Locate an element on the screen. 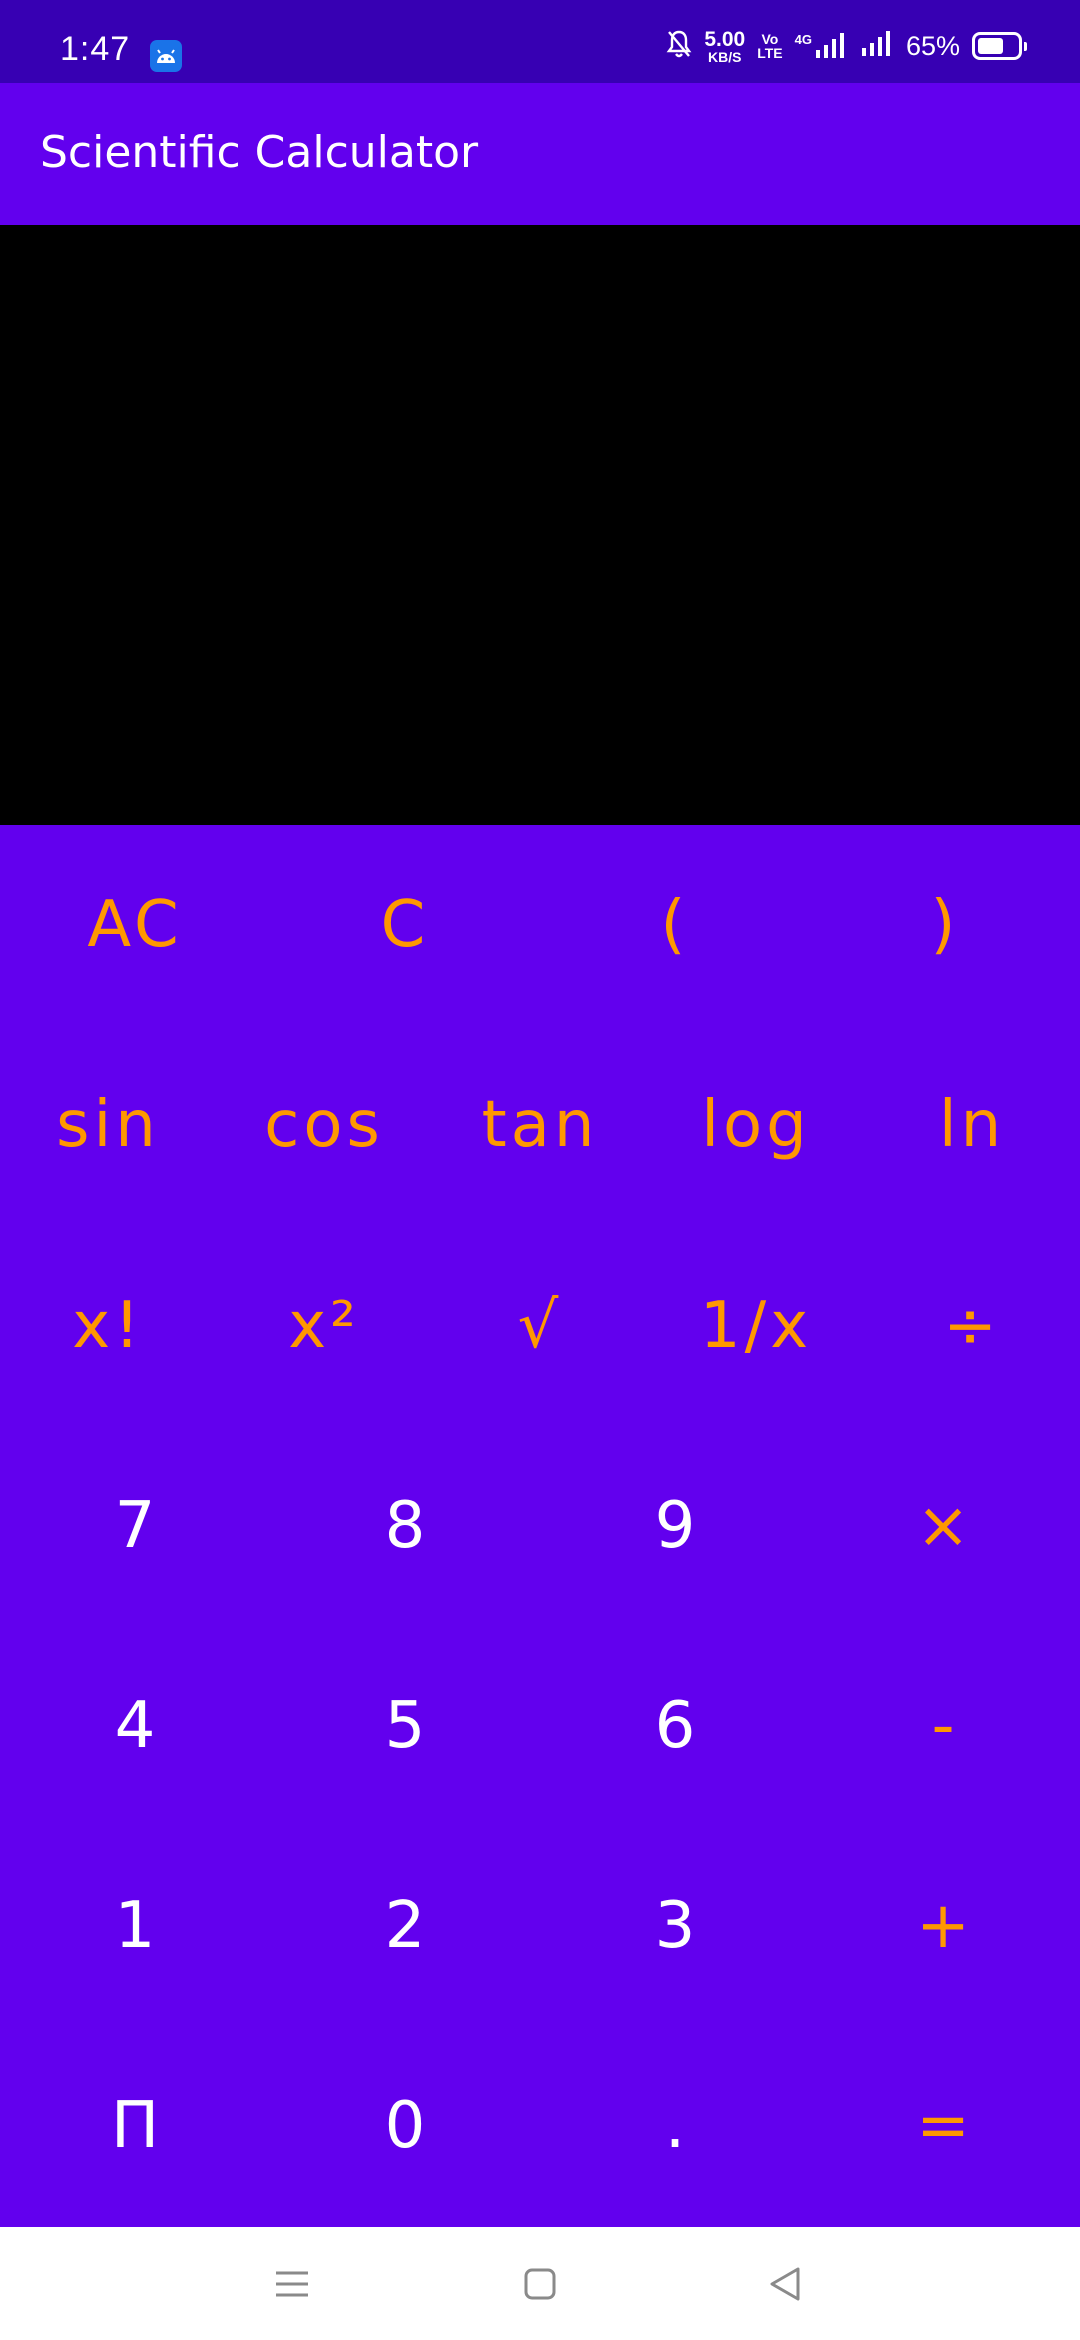 The image size is (1080, 2340). signal-icon-secondary is located at coordinates (877, 46).